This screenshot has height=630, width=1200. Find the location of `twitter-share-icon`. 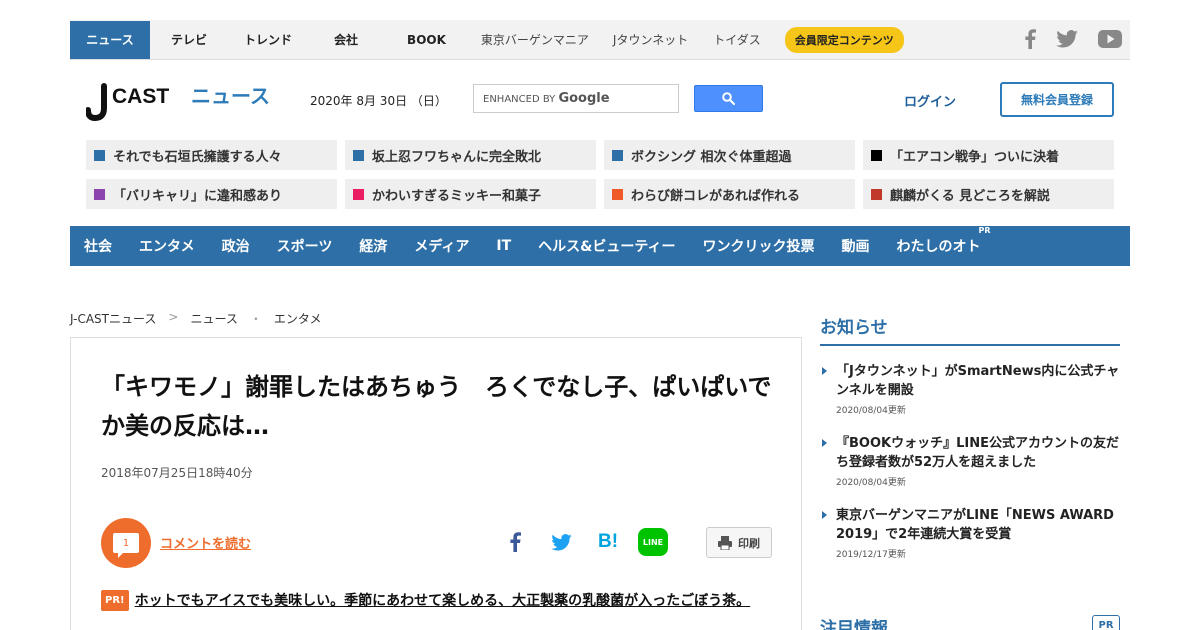

twitter-share-icon is located at coordinates (561, 542).